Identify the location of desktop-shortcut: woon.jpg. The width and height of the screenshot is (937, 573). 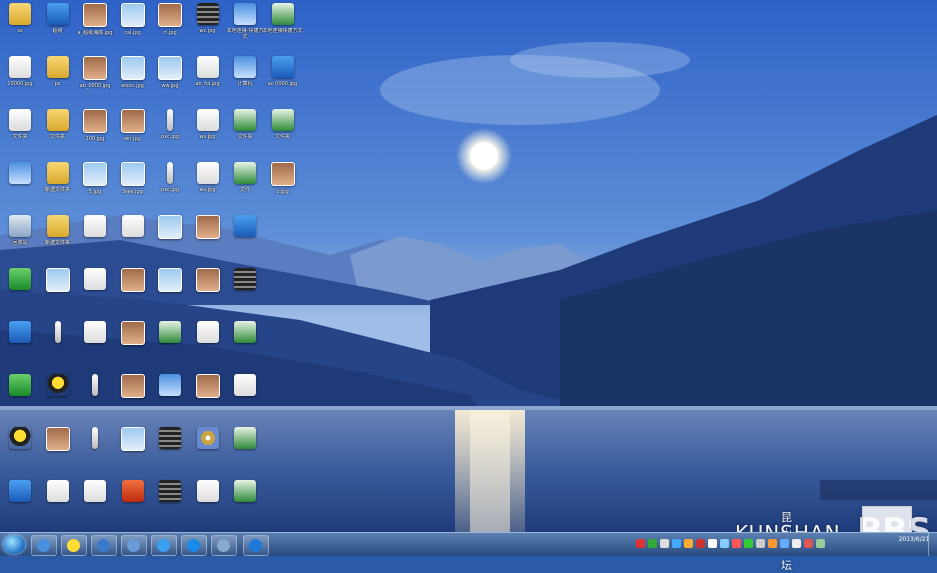
(133, 79).